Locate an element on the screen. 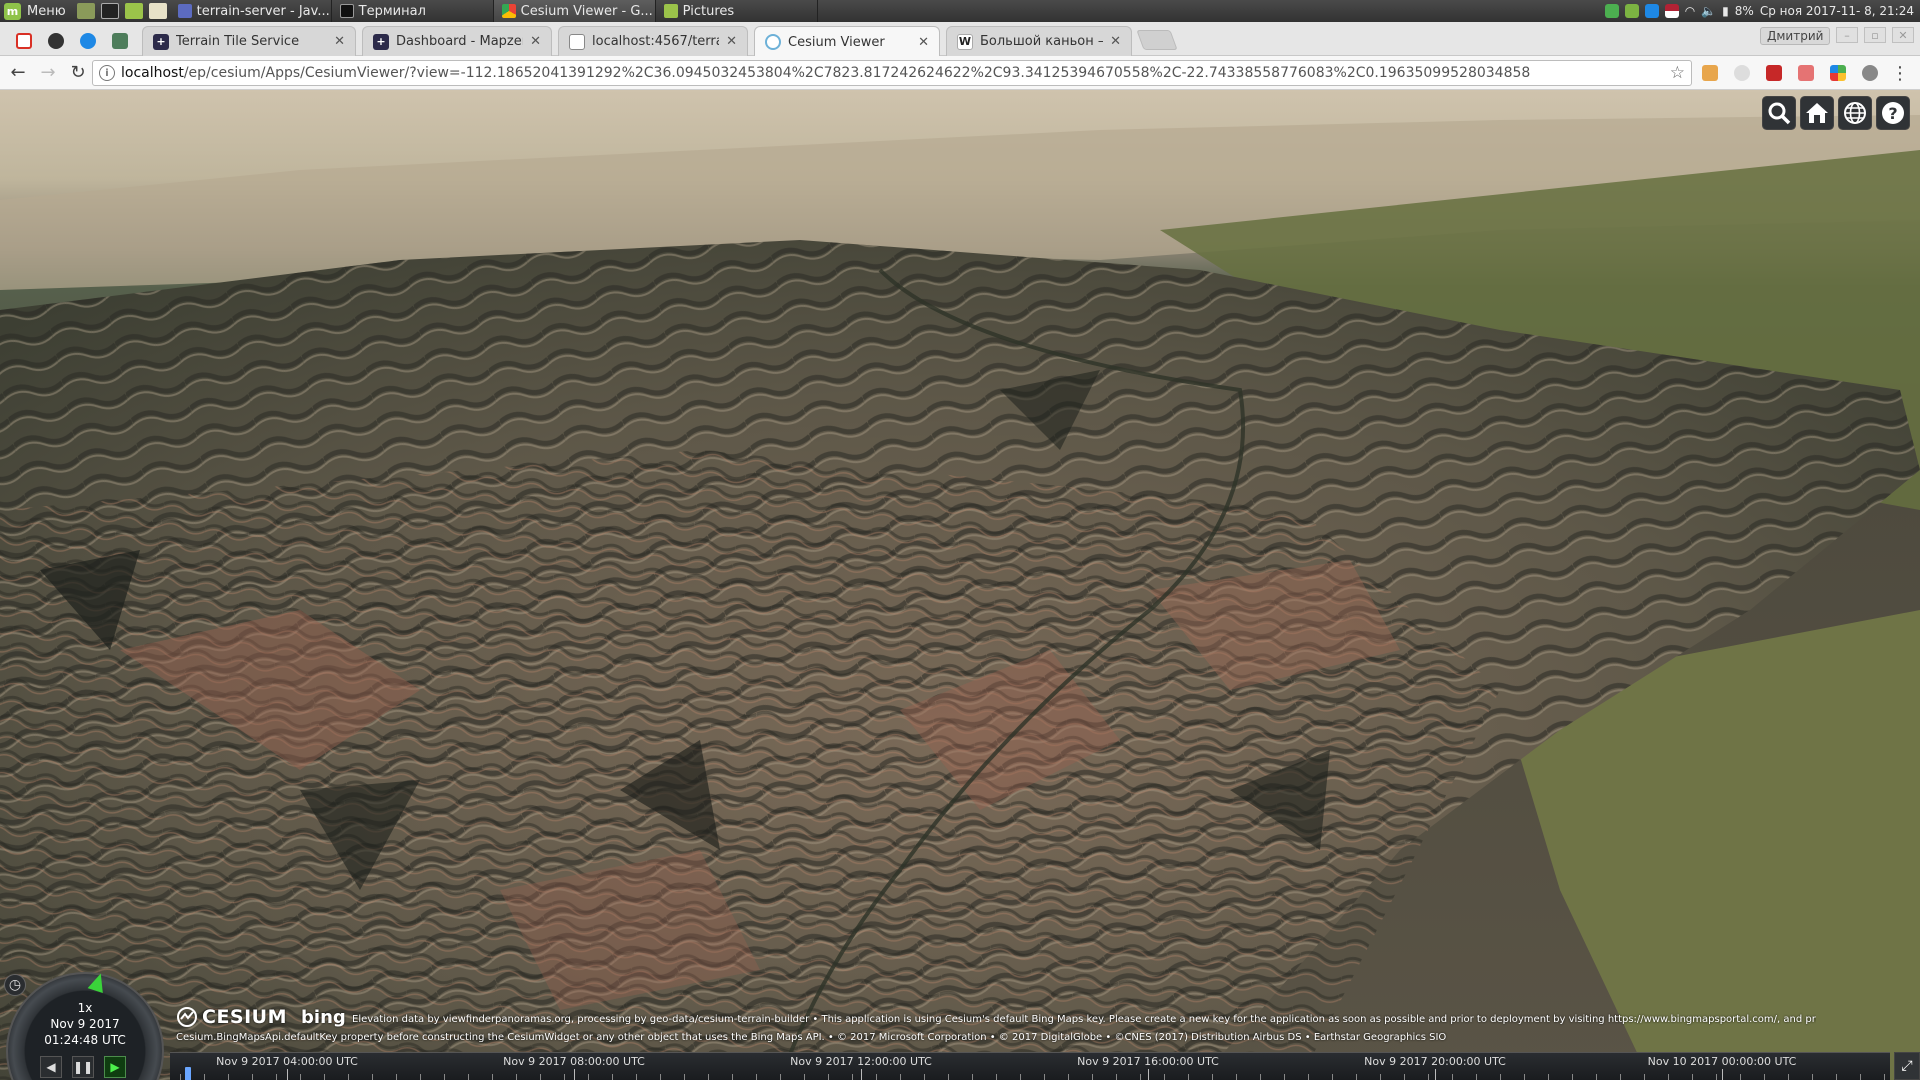 Image resolution: width=1920 pixels, height=1080 pixels. tab-label: Dashboard - Mapzen is located at coordinates (460, 41).